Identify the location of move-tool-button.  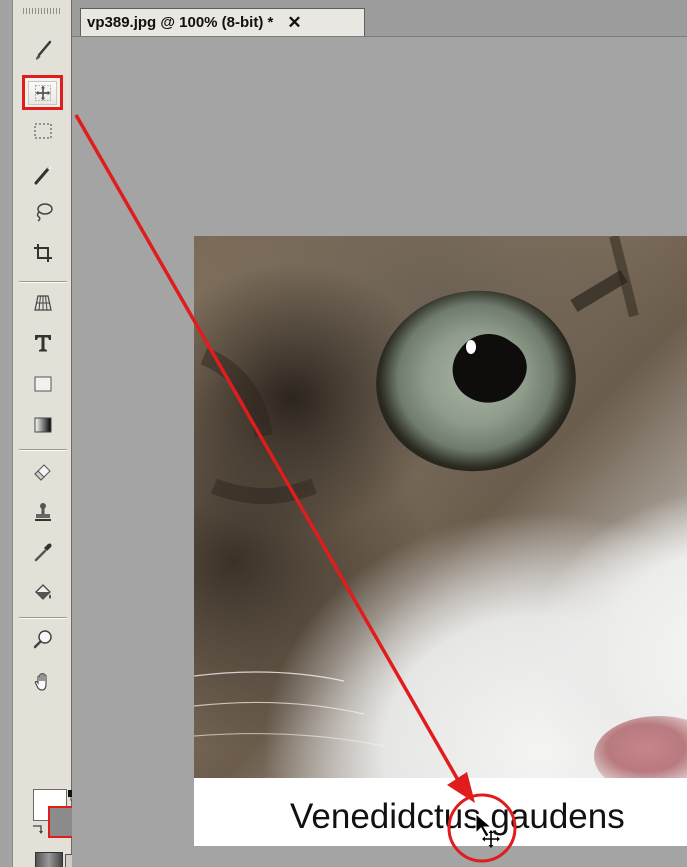
(42, 92).